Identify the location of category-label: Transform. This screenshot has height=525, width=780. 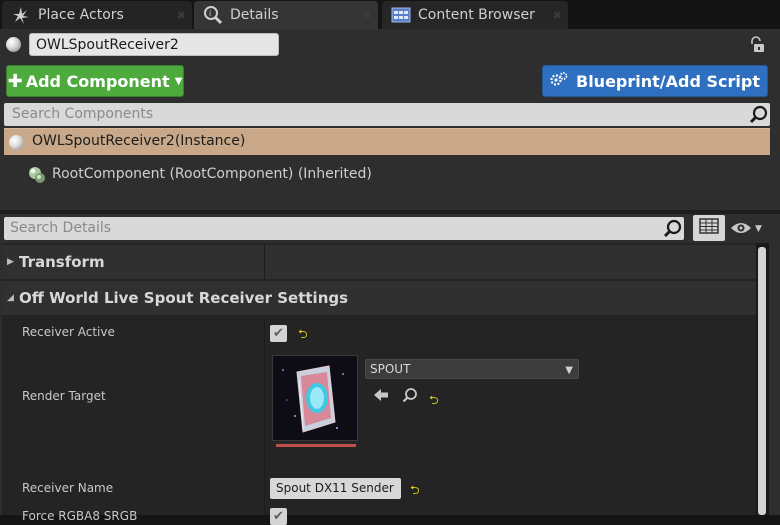
(62, 262).